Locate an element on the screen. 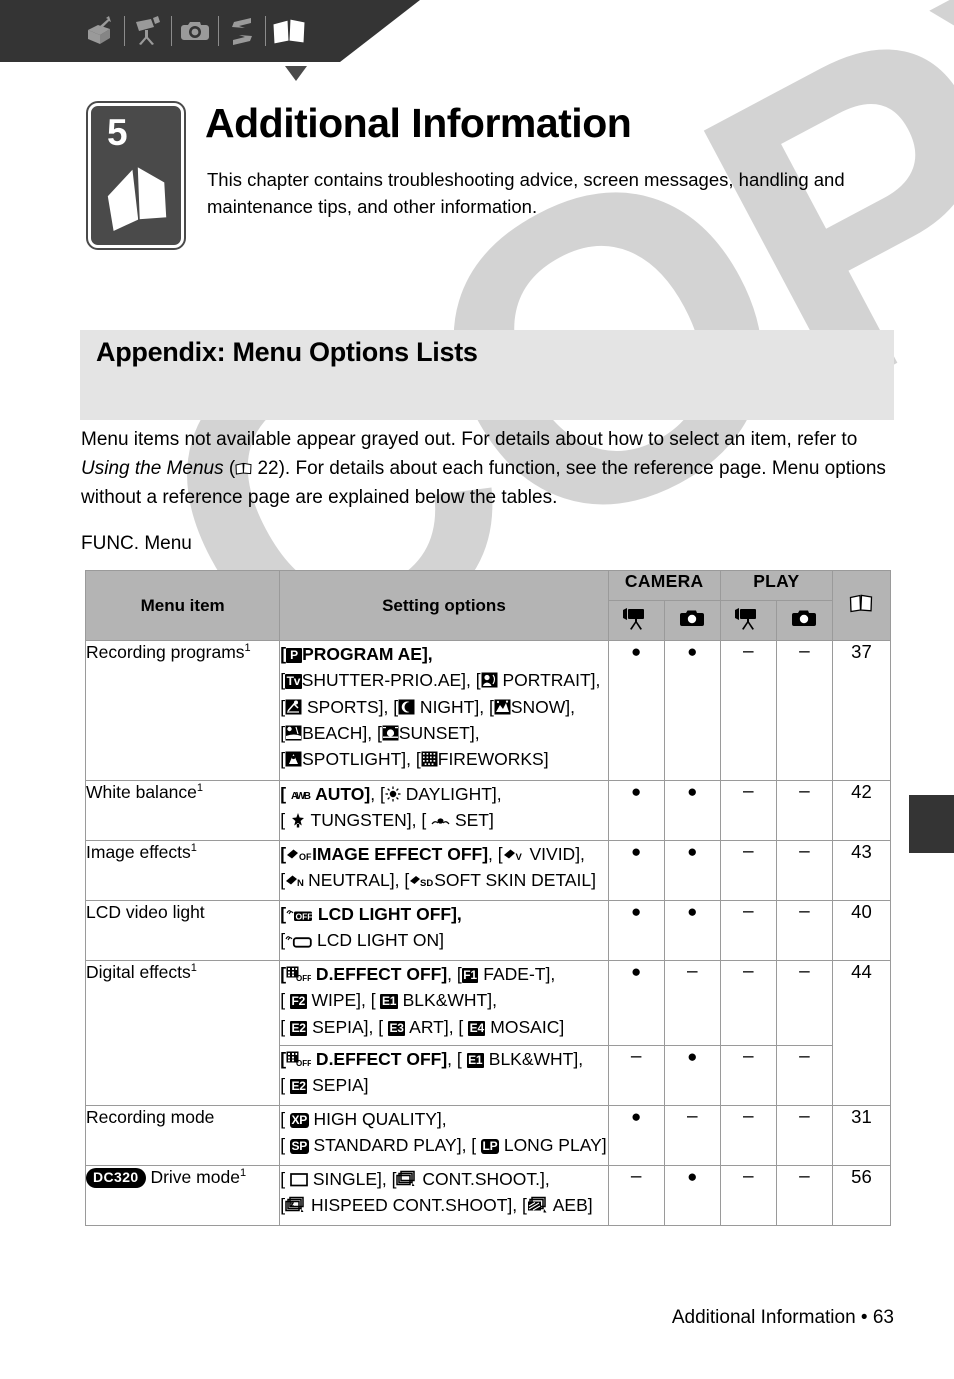 This screenshot has height=1379, width=954. open-book-icon is located at coordinates (289, 31).